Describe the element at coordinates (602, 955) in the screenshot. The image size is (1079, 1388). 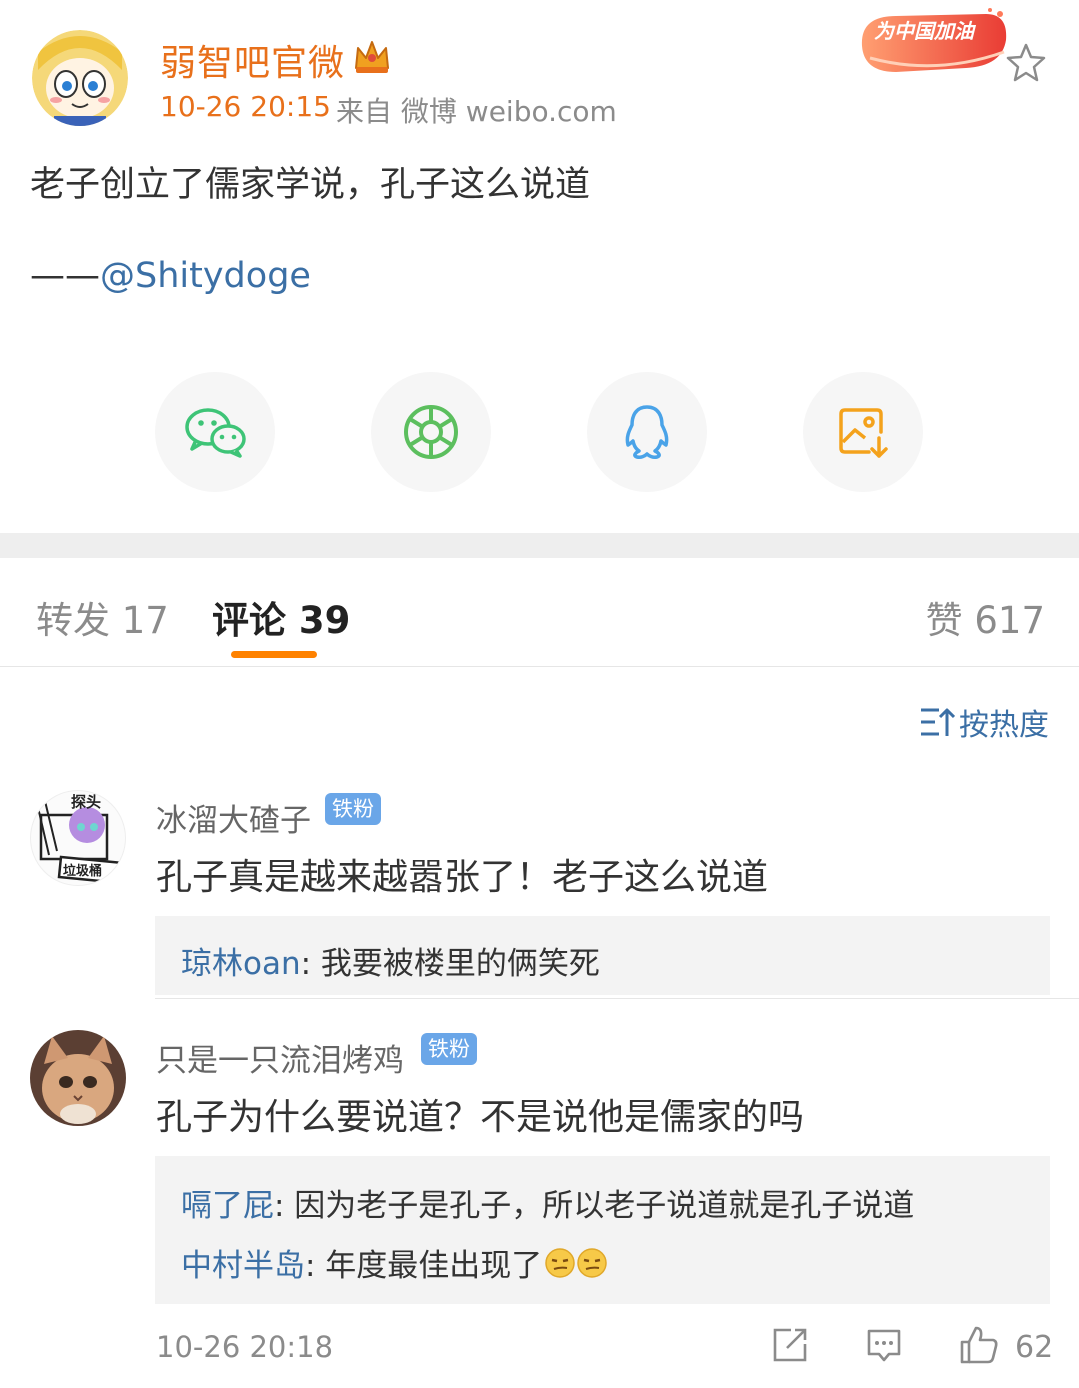
I see `reply-box: 琼林oan: 我要被楼里的俩笑死` at that location.